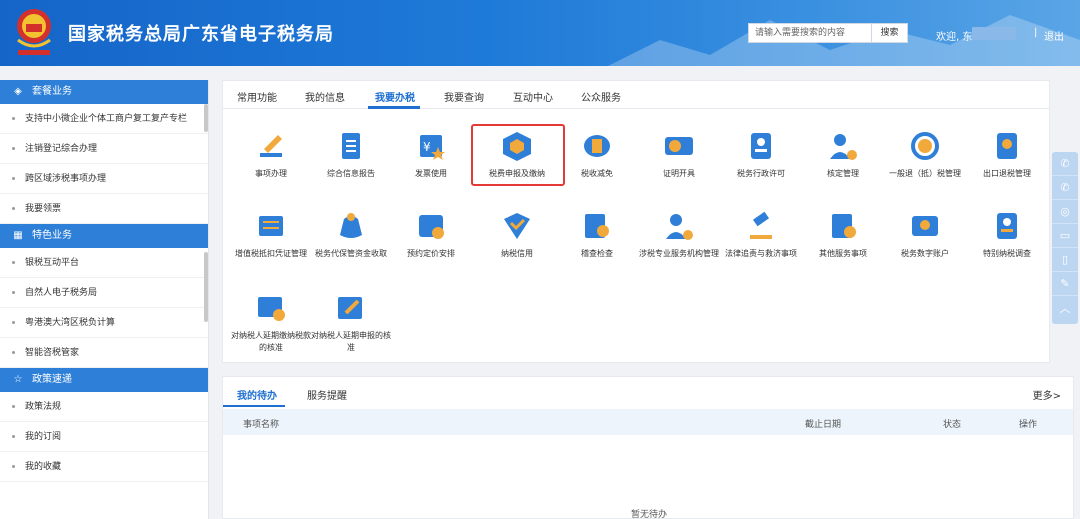  I want to click on service-item: 税收减免, so click(597, 154).